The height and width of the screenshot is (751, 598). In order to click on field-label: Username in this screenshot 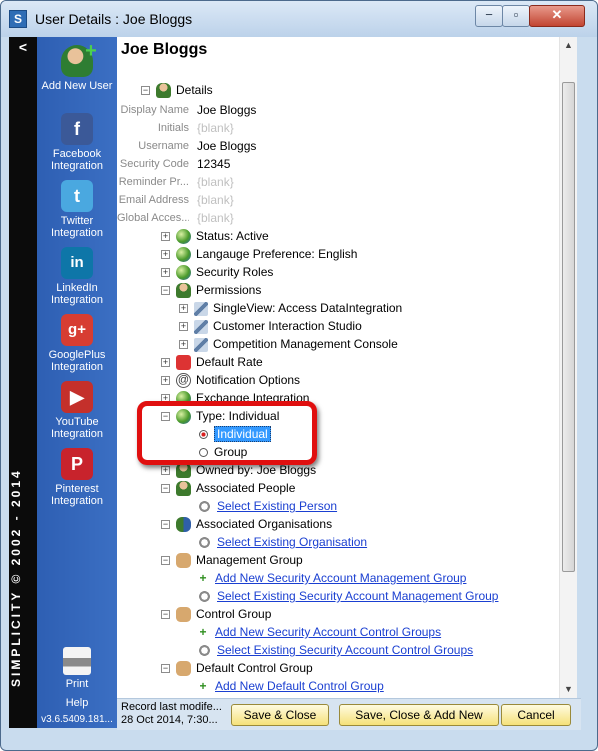, I will do `click(163, 146)`.